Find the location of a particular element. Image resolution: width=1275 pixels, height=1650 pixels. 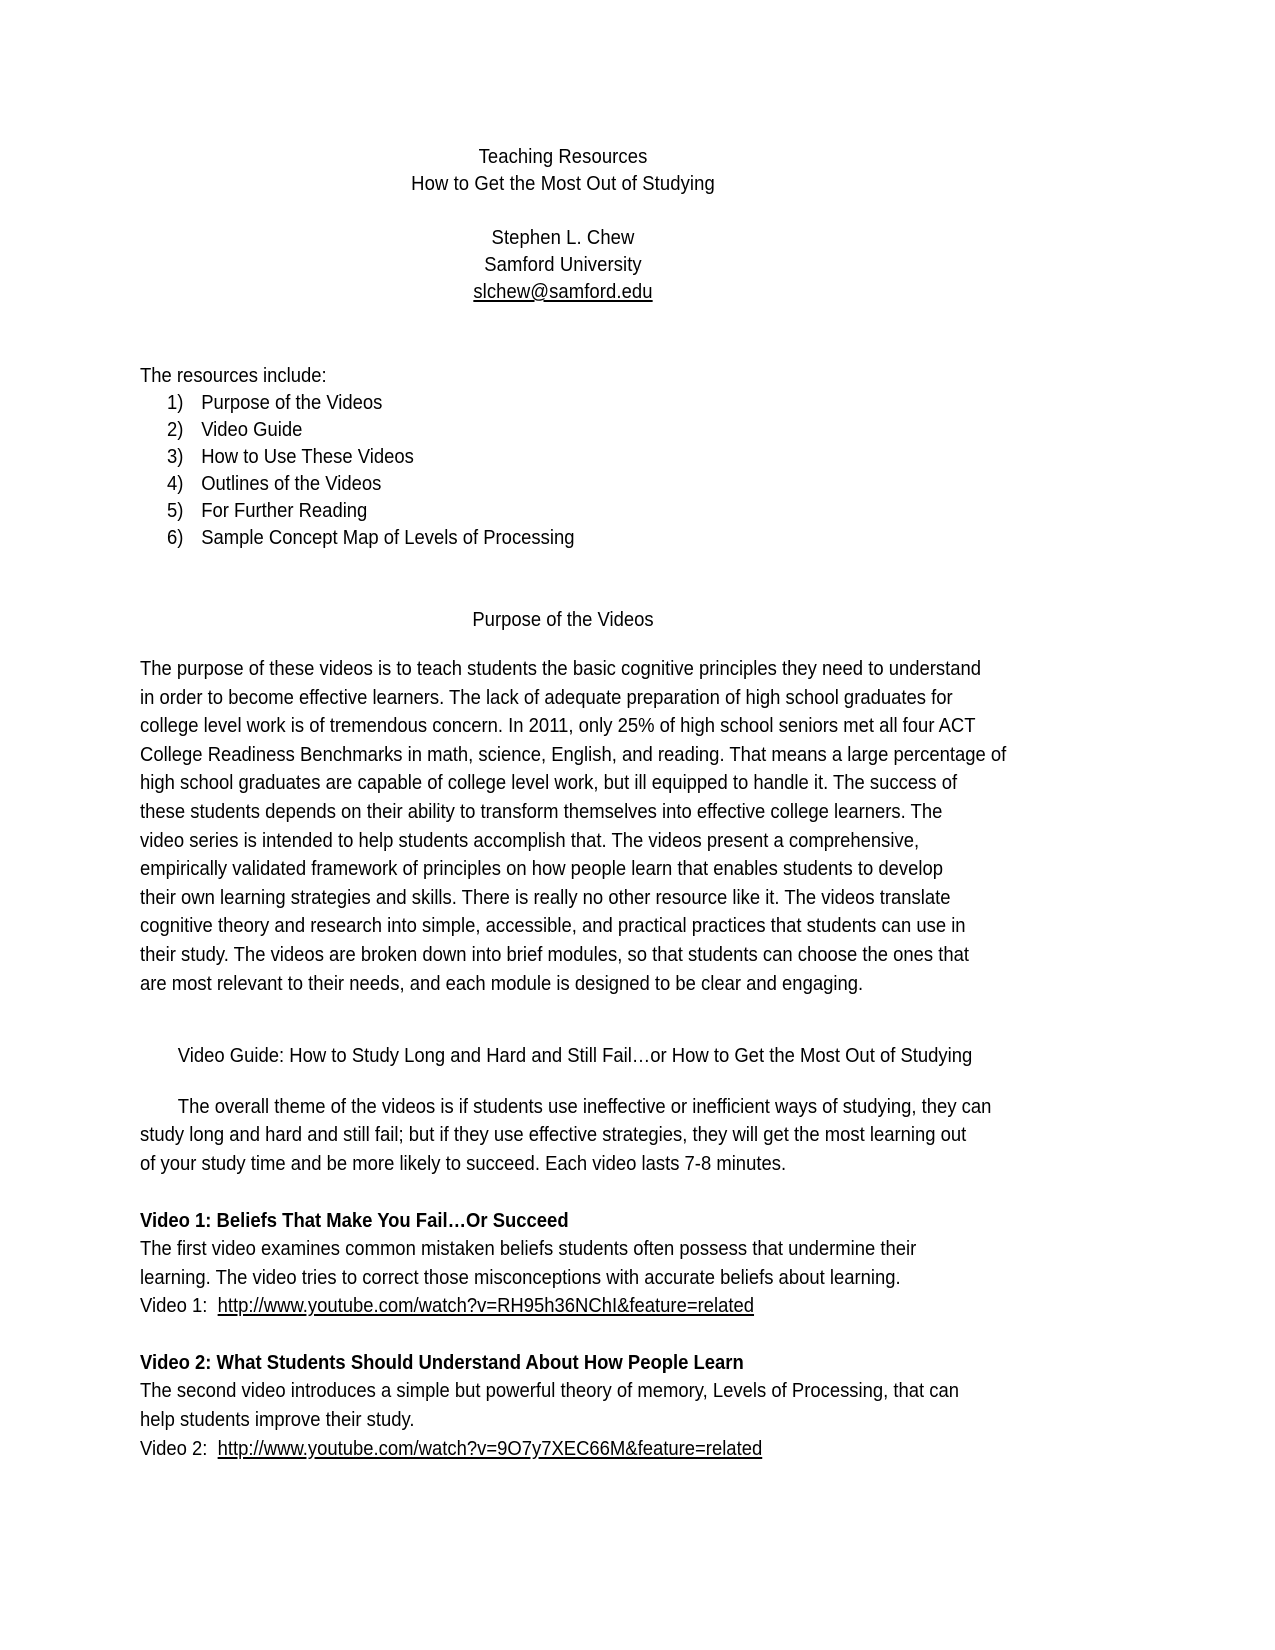

title-line-2: How to Get the Most Out of Studying is located at coordinates (563, 183).